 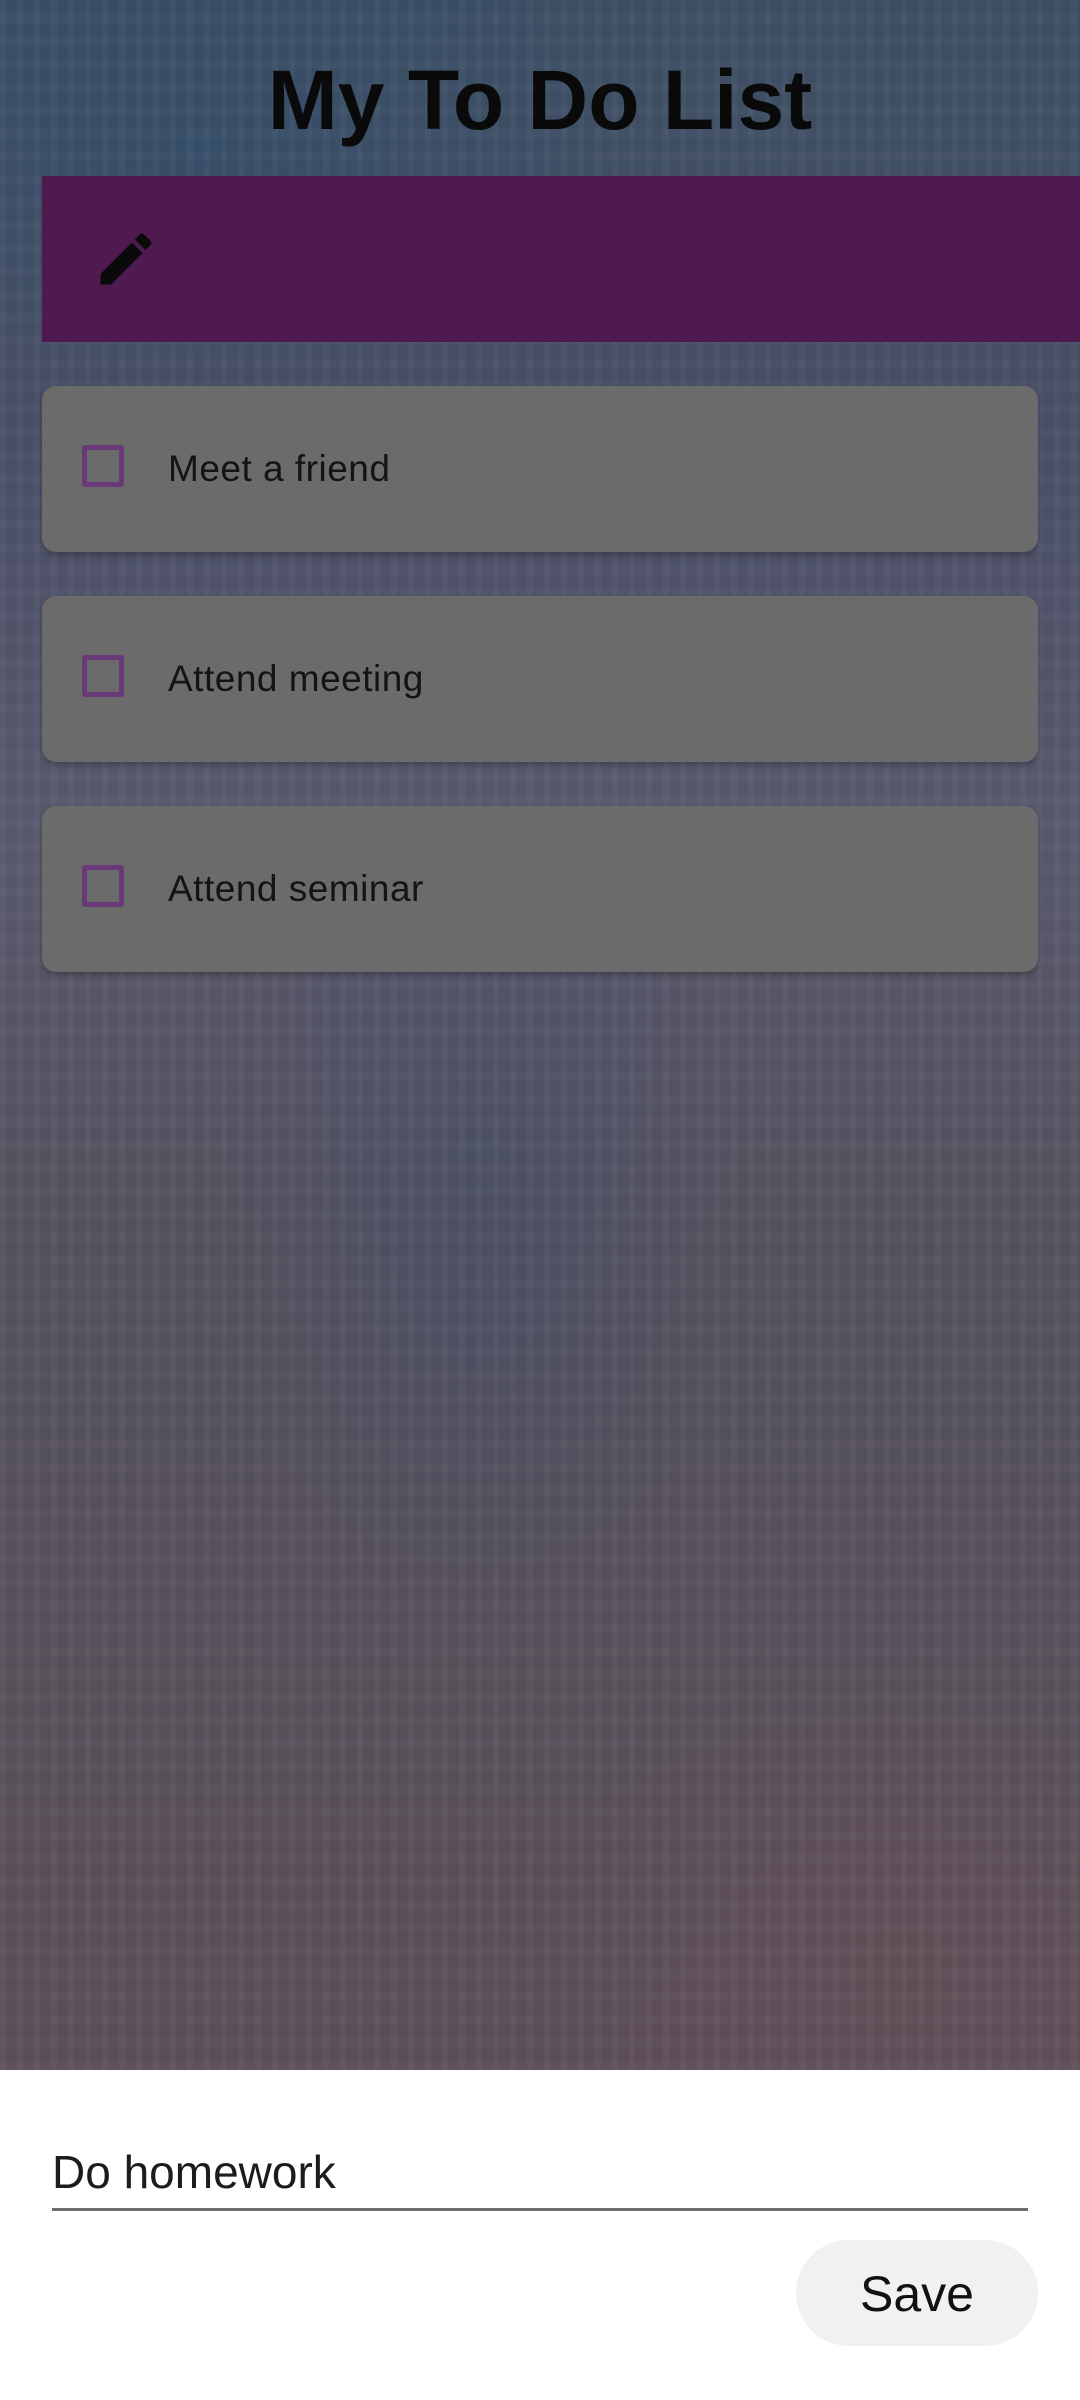 I want to click on page-title: My To Do List, so click(x=540, y=100).